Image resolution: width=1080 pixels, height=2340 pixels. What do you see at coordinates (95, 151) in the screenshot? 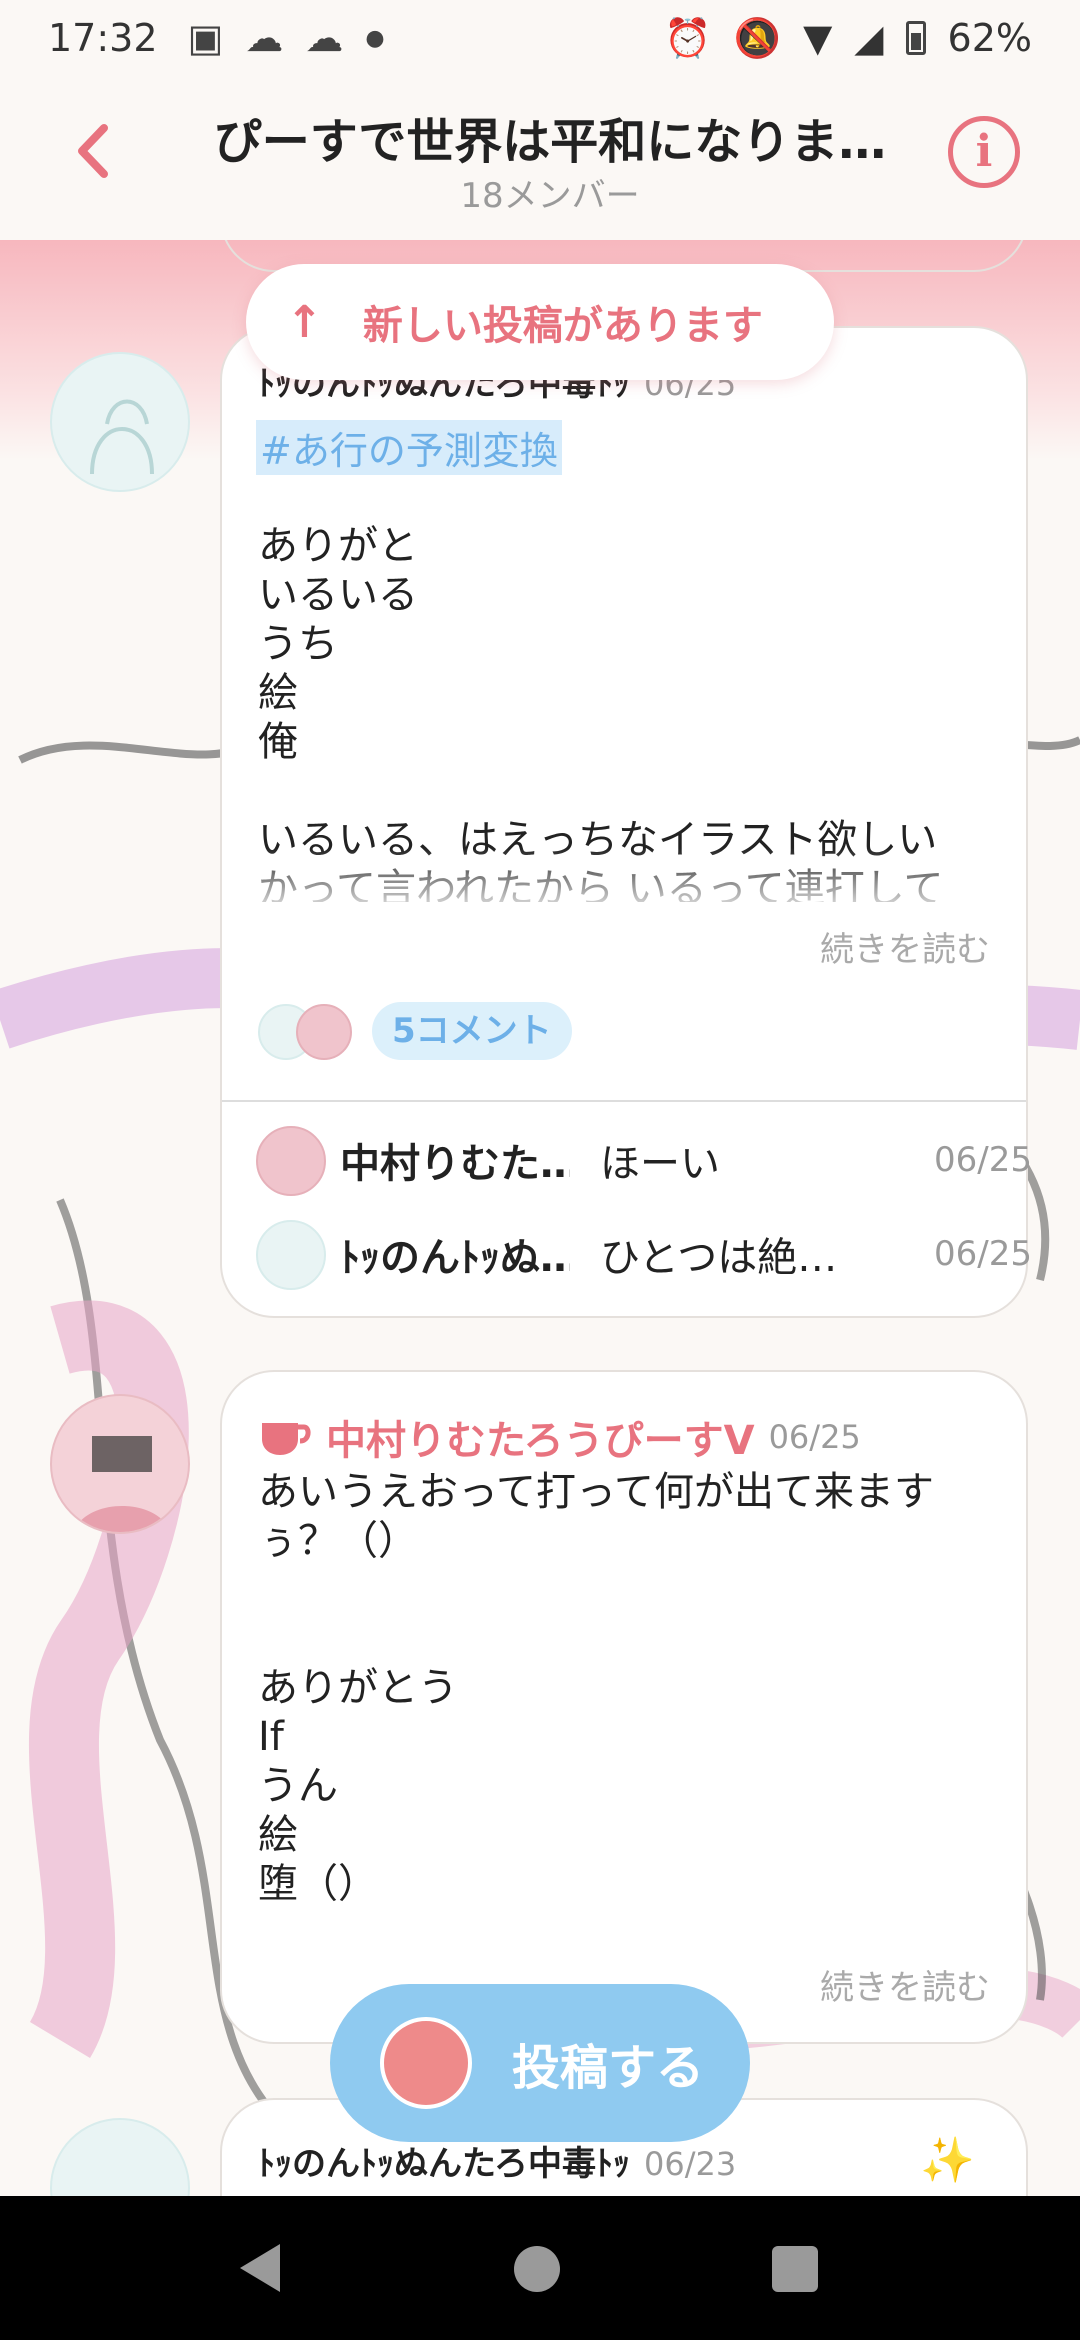
I see `chevron-left-icon` at bounding box center [95, 151].